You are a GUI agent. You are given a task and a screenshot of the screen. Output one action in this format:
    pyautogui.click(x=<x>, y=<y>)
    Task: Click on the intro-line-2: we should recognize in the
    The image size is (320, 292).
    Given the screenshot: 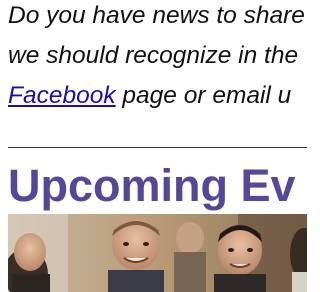 What is the action you would take?
    pyautogui.click(x=153, y=55)
    